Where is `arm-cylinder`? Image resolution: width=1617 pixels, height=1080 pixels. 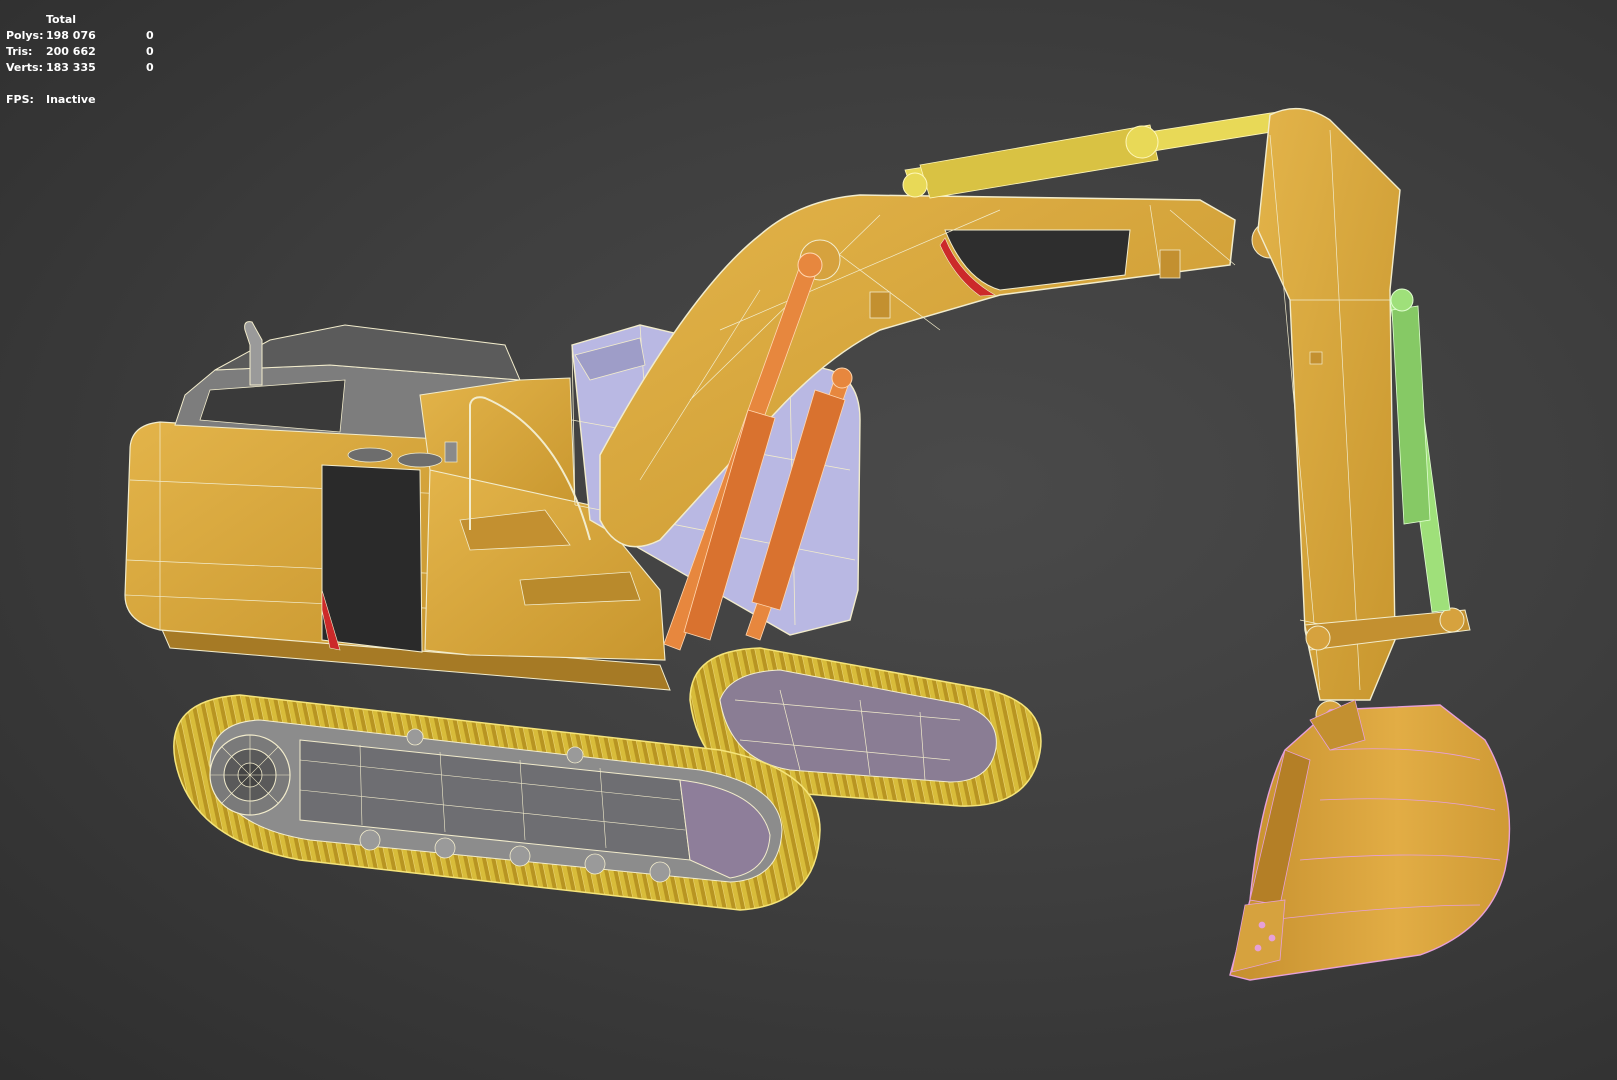 arm-cylinder is located at coordinates (1099, 154).